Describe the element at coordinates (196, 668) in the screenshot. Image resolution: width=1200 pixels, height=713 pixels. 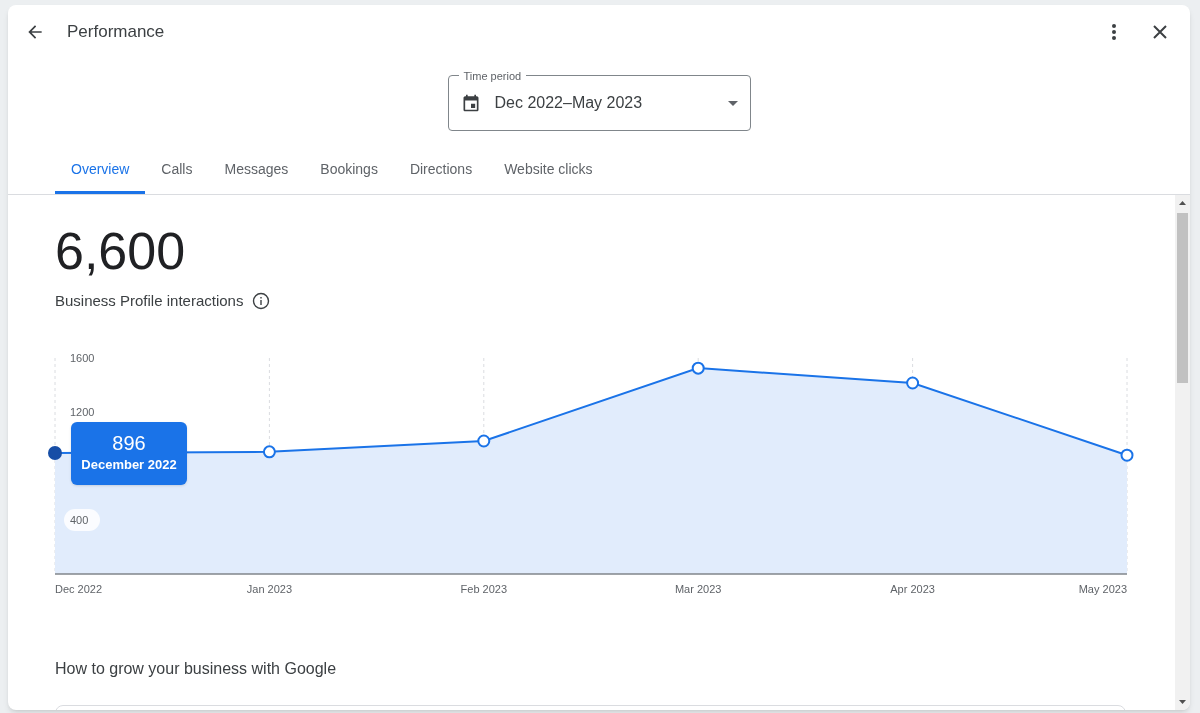
I see `section-heading: How to grow your business with Google` at that location.